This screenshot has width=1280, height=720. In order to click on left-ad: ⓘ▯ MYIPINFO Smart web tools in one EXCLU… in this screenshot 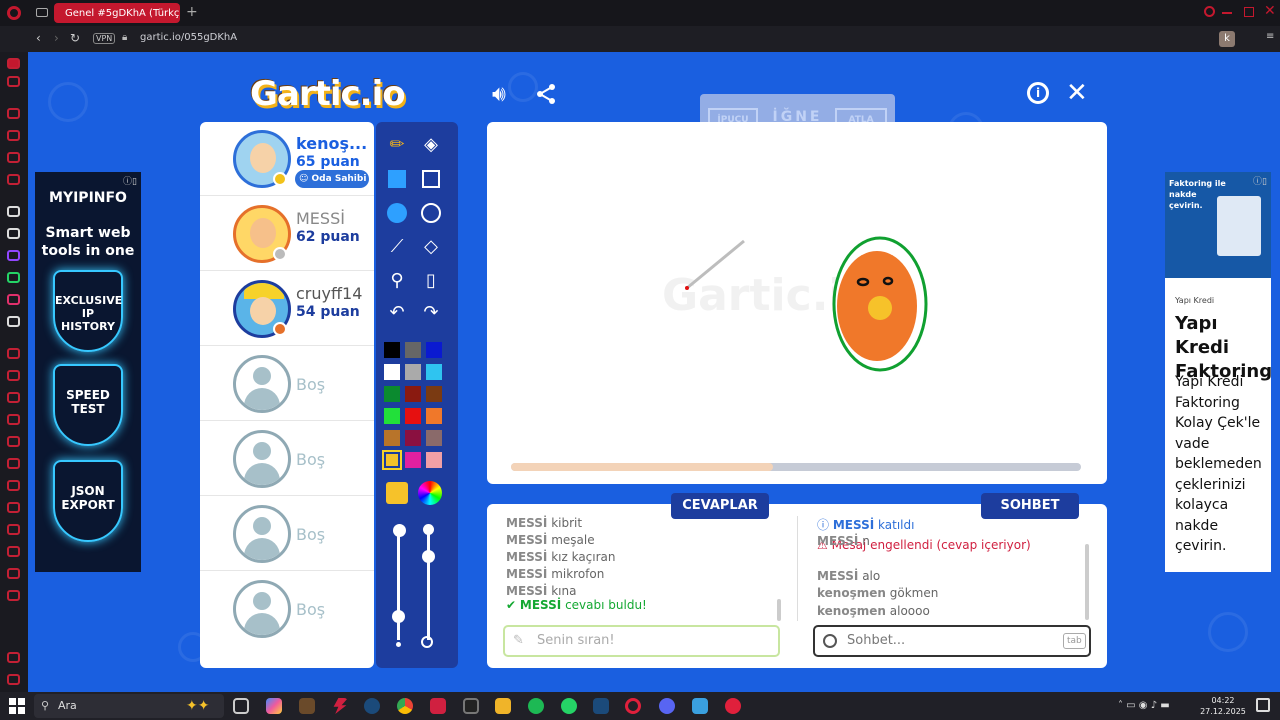, I will do `click(88, 372)`.